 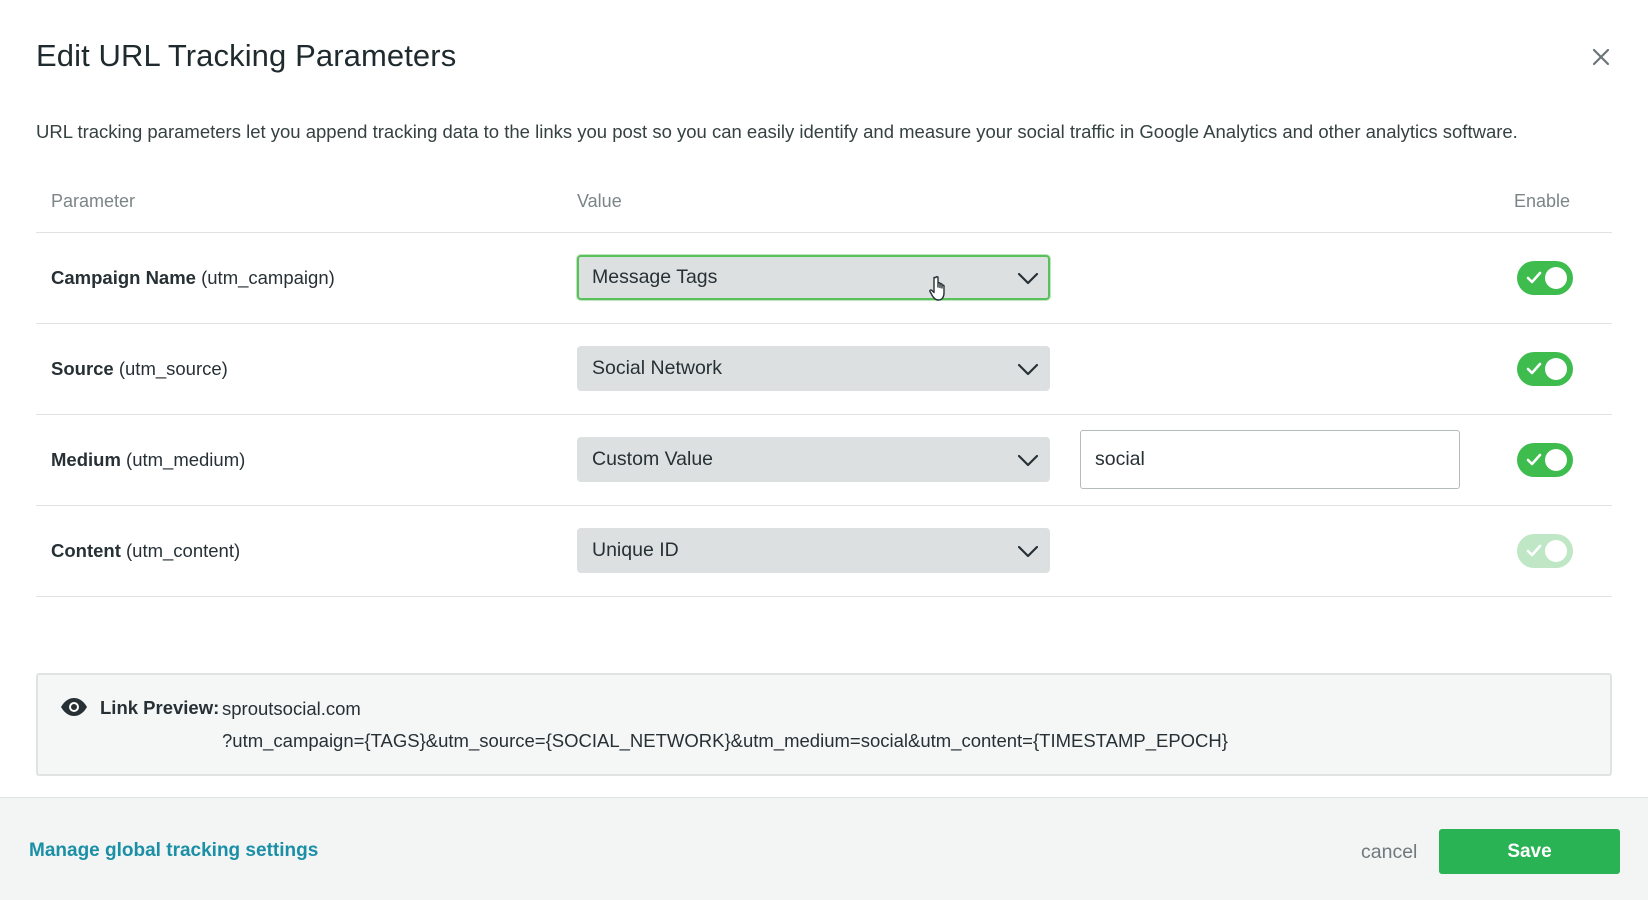 I want to click on table-header: Parameter Value Enable, so click(x=824, y=206).